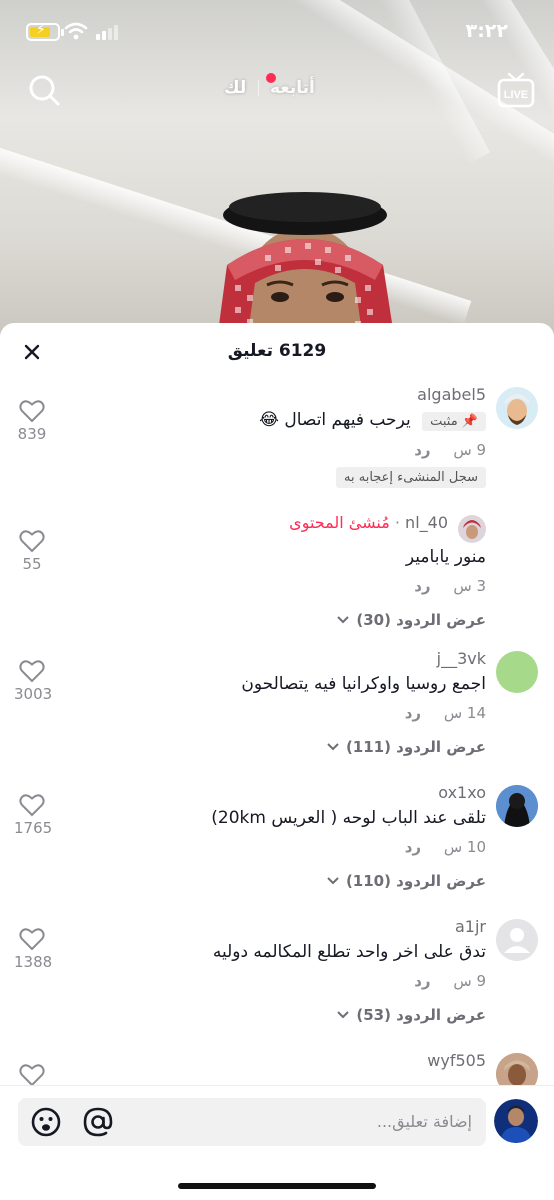 This screenshot has width=554, height=1200. I want to click on top-nav: لك أتابعه LIVE, so click(277, 90).